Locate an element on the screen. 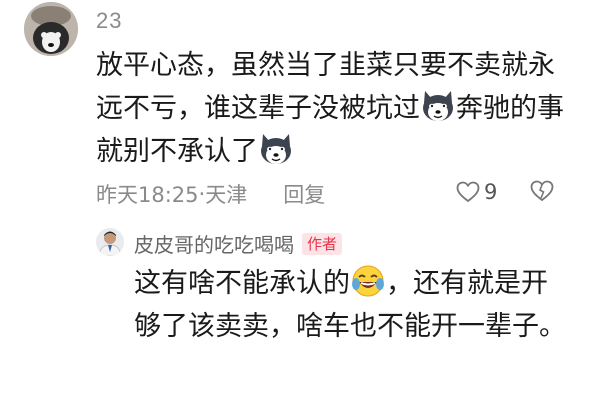 The height and width of the screenshot is (402, 600). comment-username: 23 is located at coordinates (109, 21).